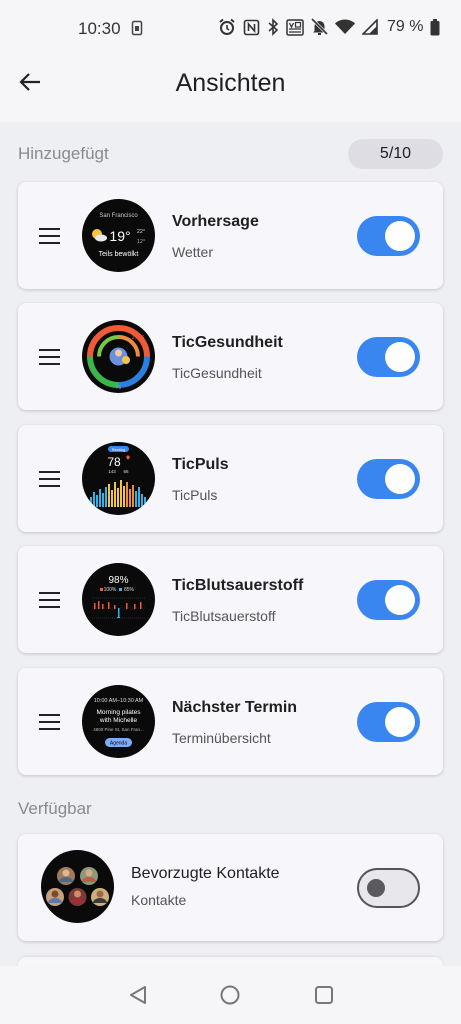 The width and height of the screenshot is (461, 1024). Describe the element at coordinates (251, 27) in the screenshot. I see `nfc-icon` at that location.